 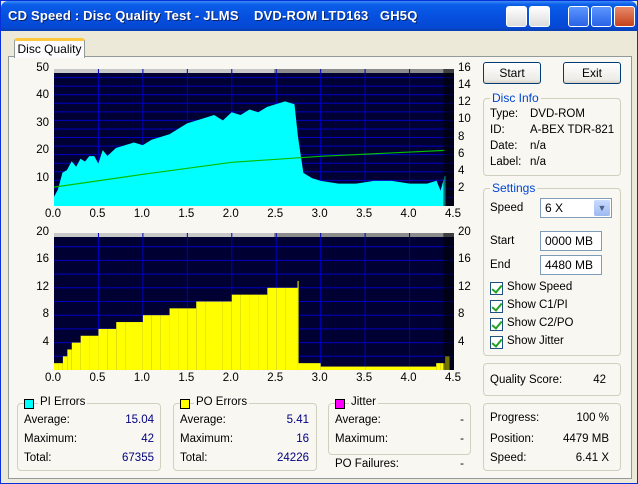 What do you see at coordinates (592, 73) in the screenshot?
I see `exit-button: Exit` at bounding box center [592, 73].